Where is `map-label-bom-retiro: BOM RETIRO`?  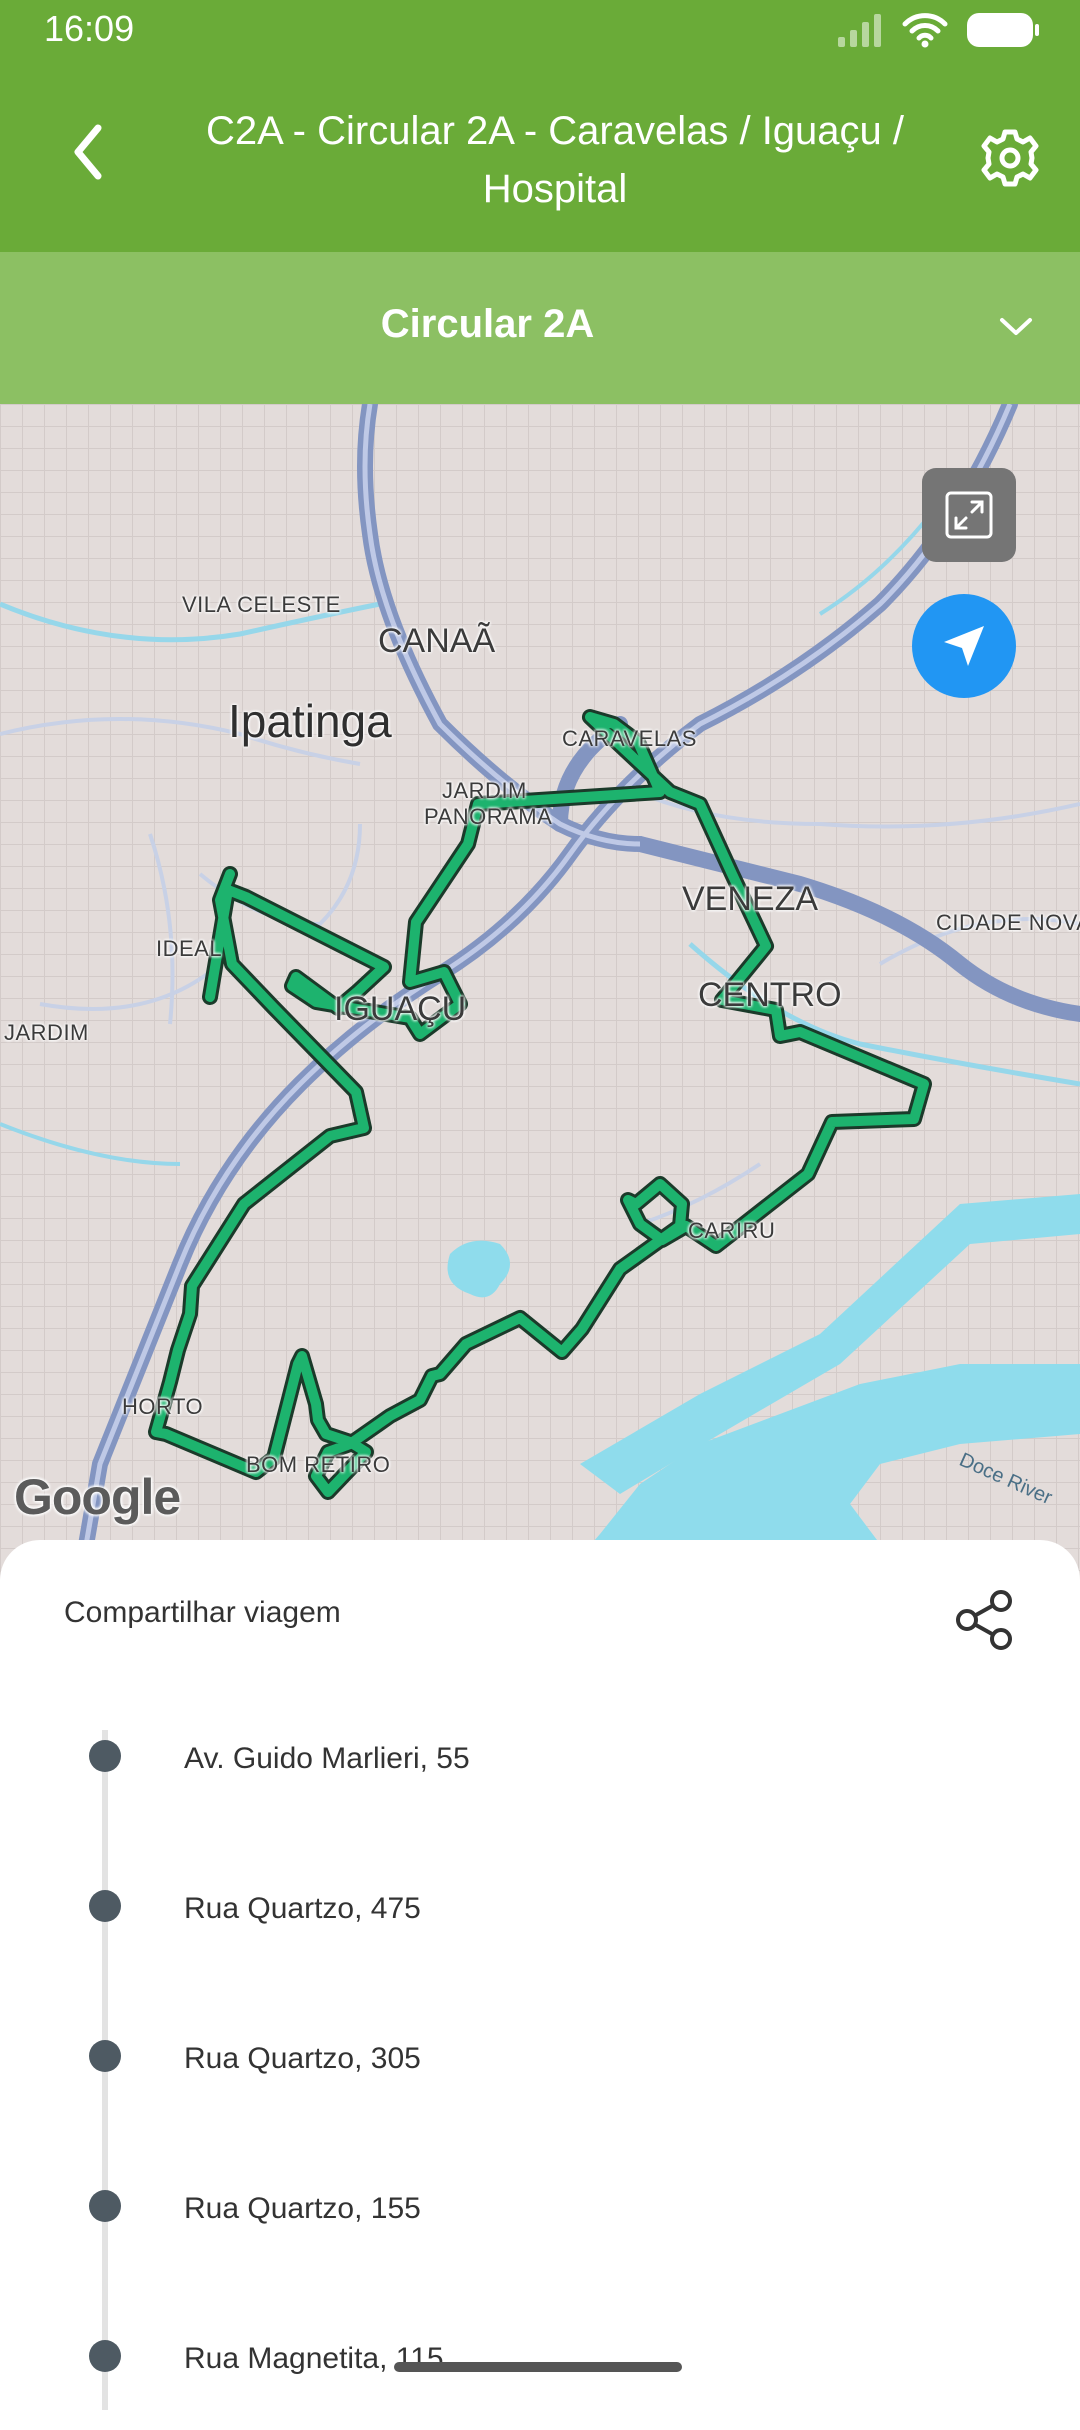 map-label-bom-retiro: BOM RETIRO is located at coordinates (318, 1464).